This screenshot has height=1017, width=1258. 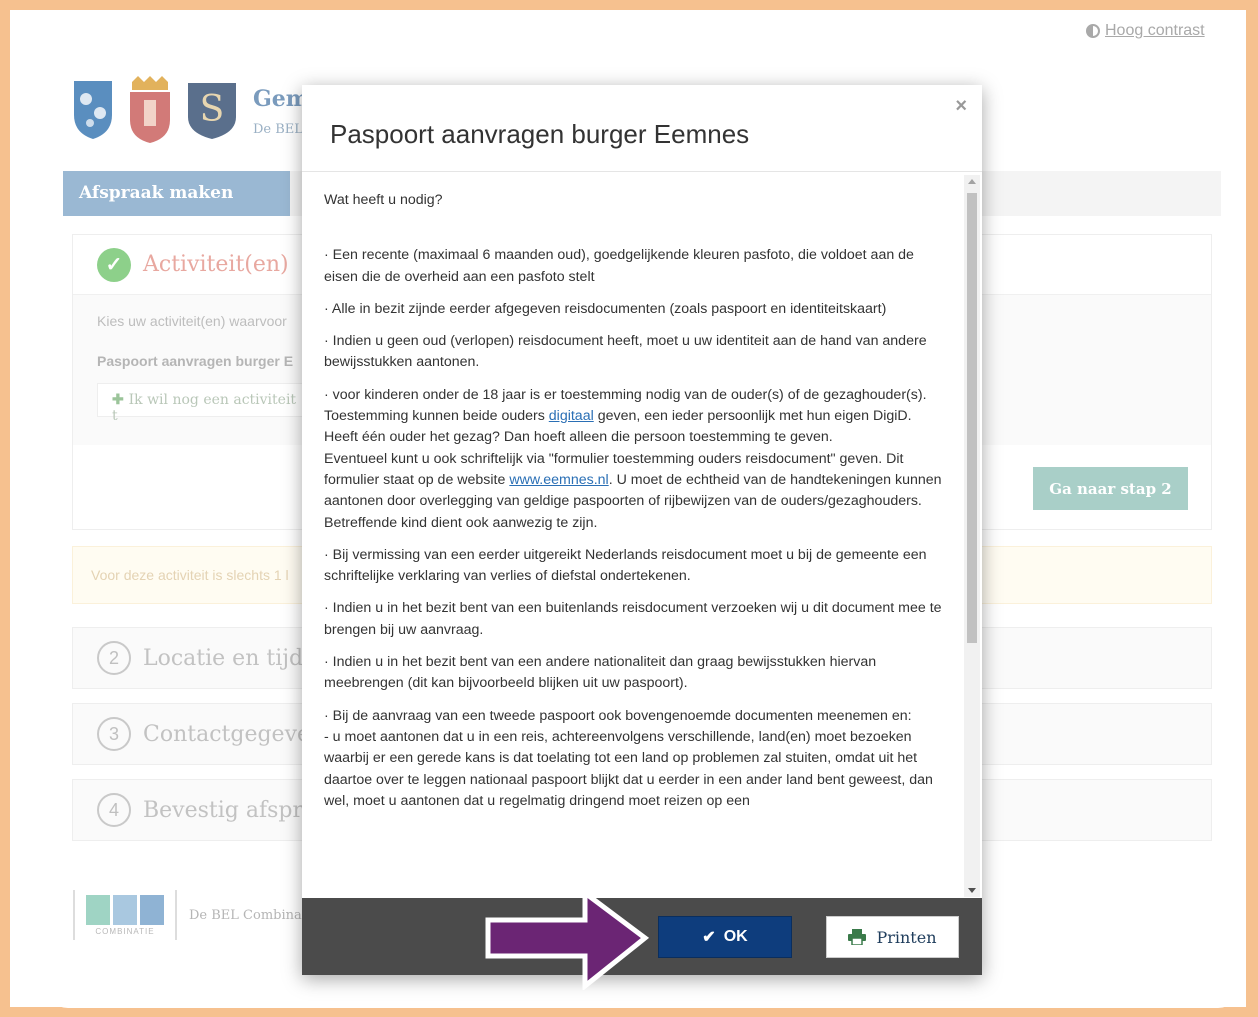 I want to click on print-button: Printen, so click(x=892, y=937).